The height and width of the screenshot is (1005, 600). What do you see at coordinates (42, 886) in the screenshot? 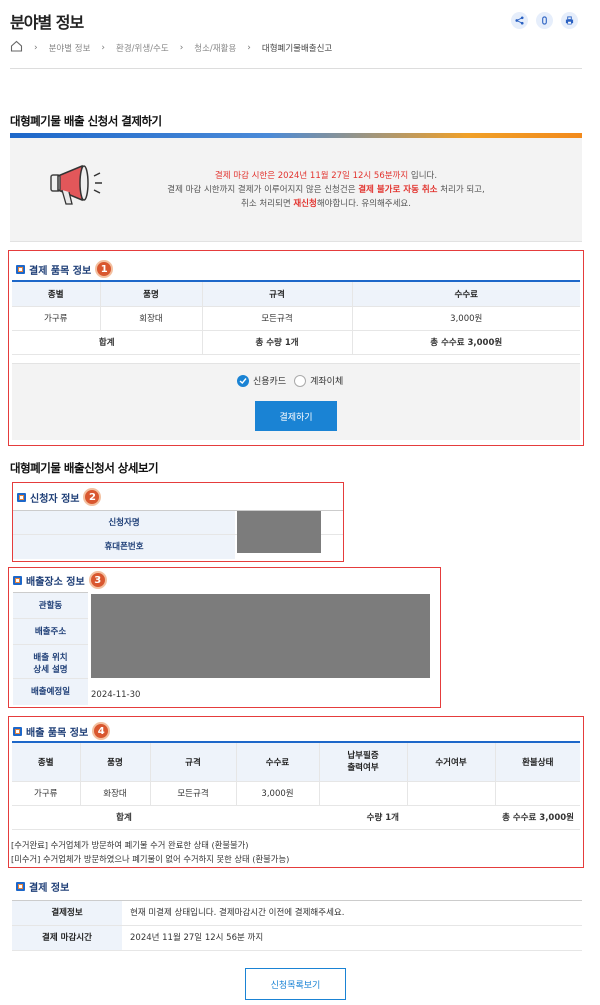
I see `payment-info-label: 결제 정보` at bounding box center [42, 886].